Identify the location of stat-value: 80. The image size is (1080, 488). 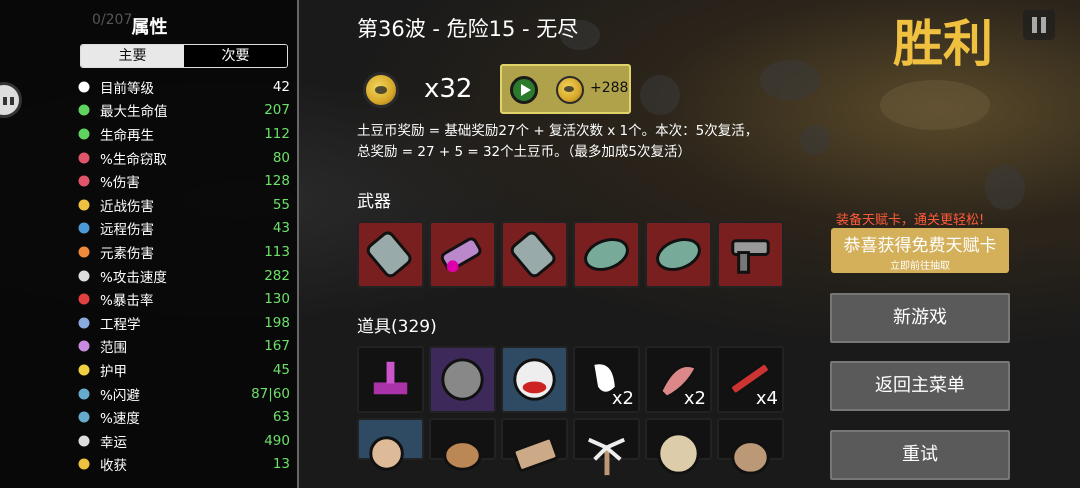
(281, 157).